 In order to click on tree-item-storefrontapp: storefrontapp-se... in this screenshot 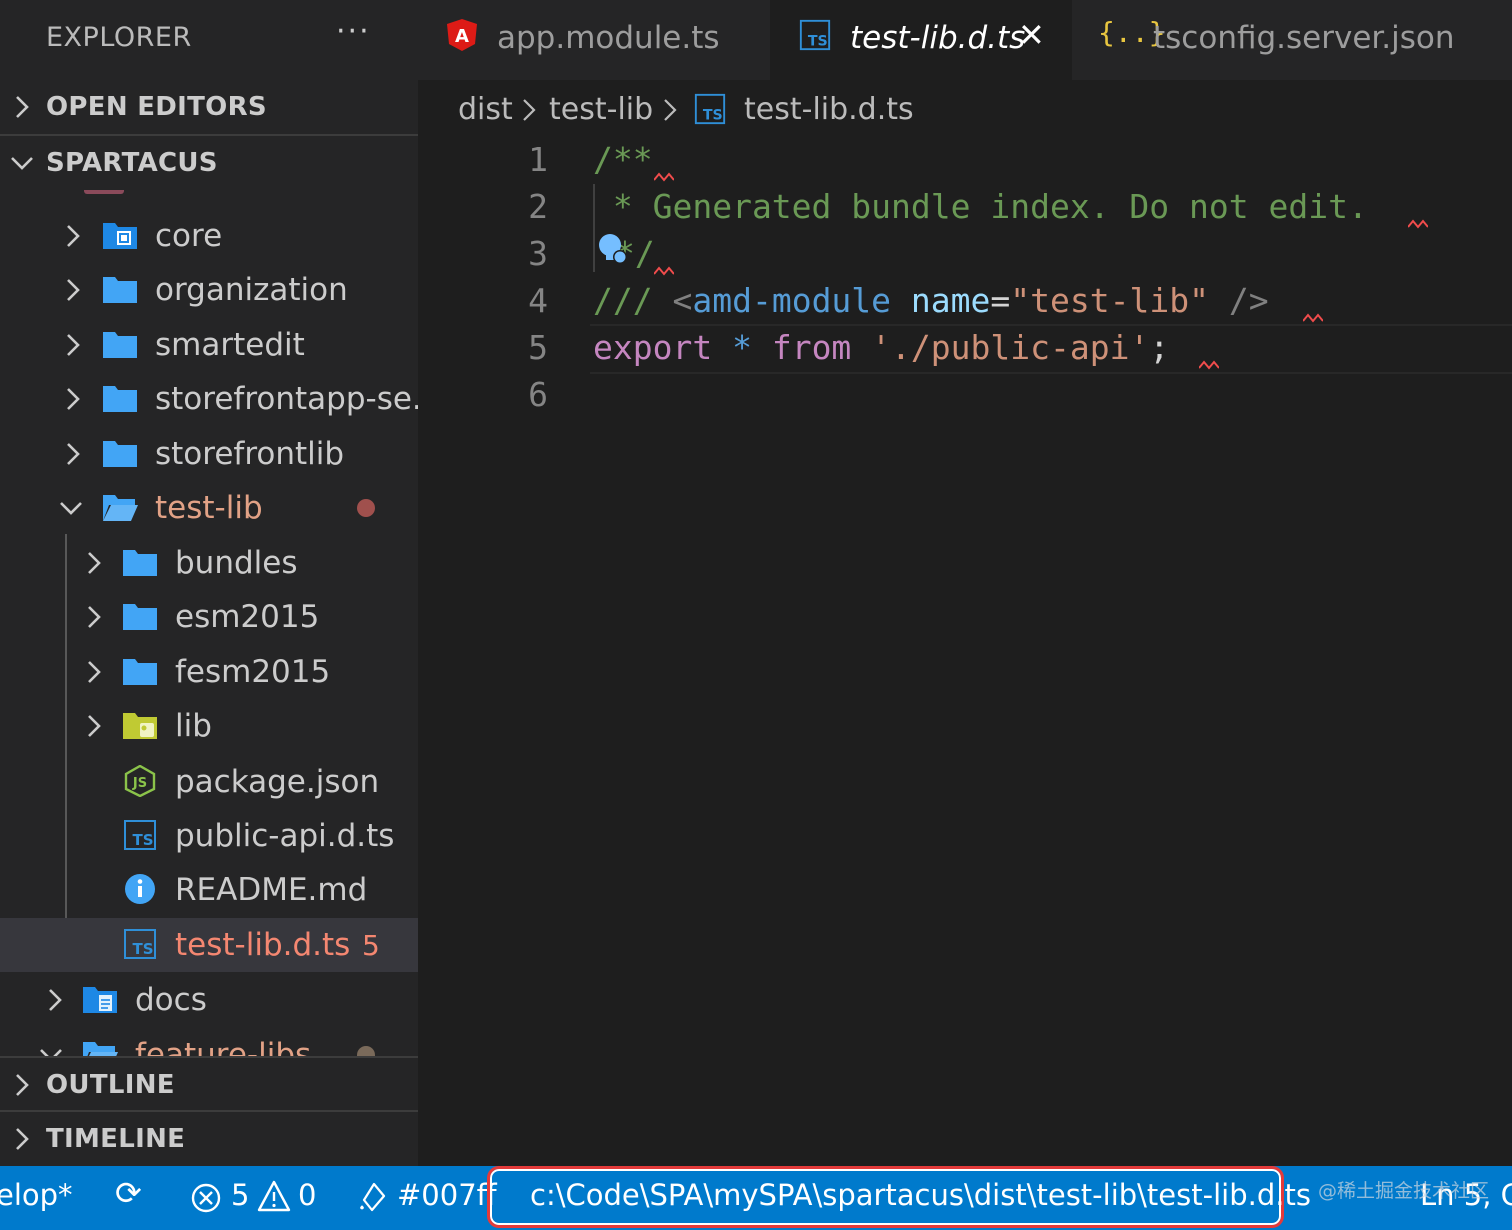, I will do `click(209, 399)`.